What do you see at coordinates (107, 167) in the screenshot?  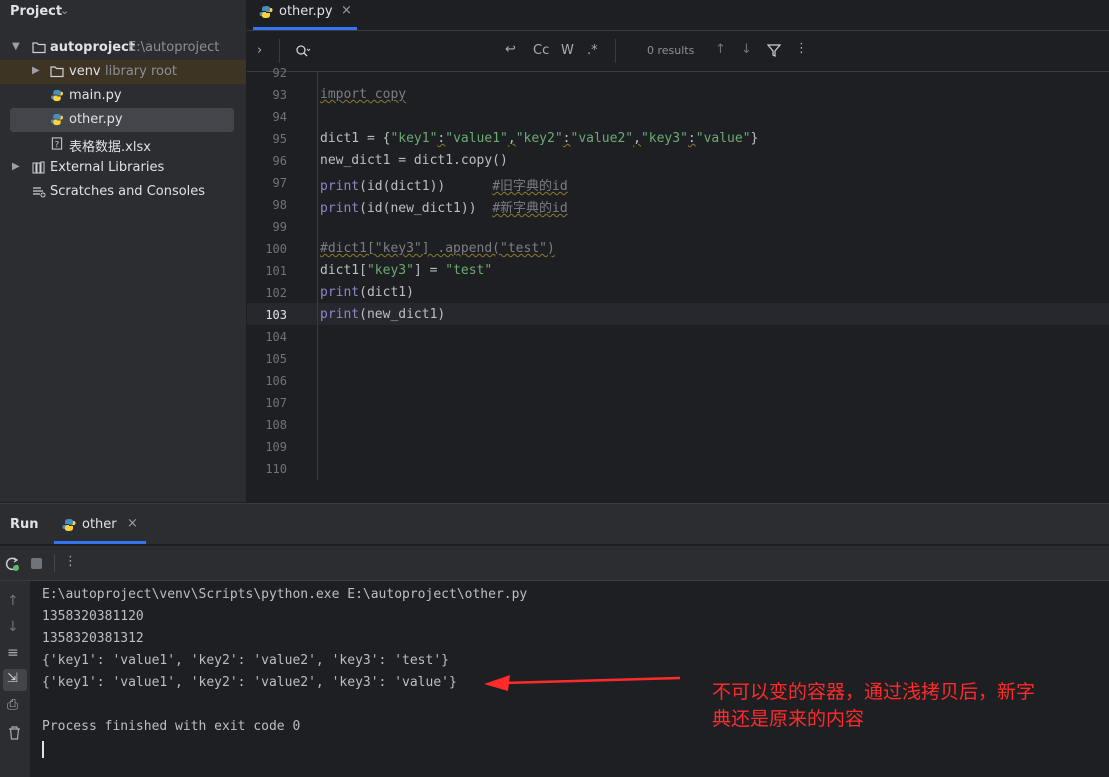 I see `tree-item-label: External Libraries` at bounding box center [107, 167].